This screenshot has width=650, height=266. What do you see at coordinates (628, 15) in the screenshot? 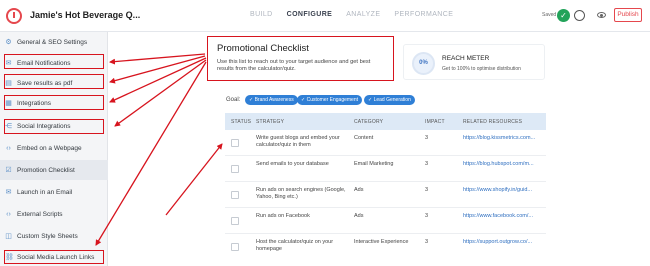
I see `publish-button: Publish` at bounding box center [628, 15].